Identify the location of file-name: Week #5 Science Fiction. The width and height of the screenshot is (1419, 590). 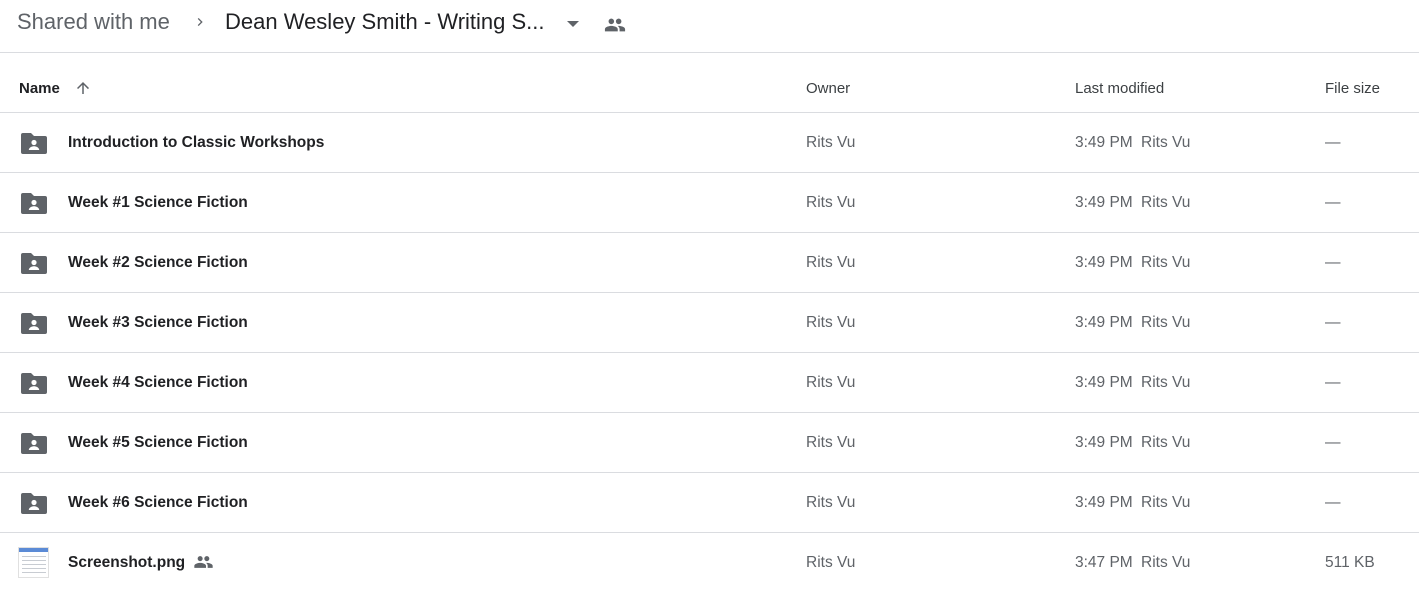
(158, 442).